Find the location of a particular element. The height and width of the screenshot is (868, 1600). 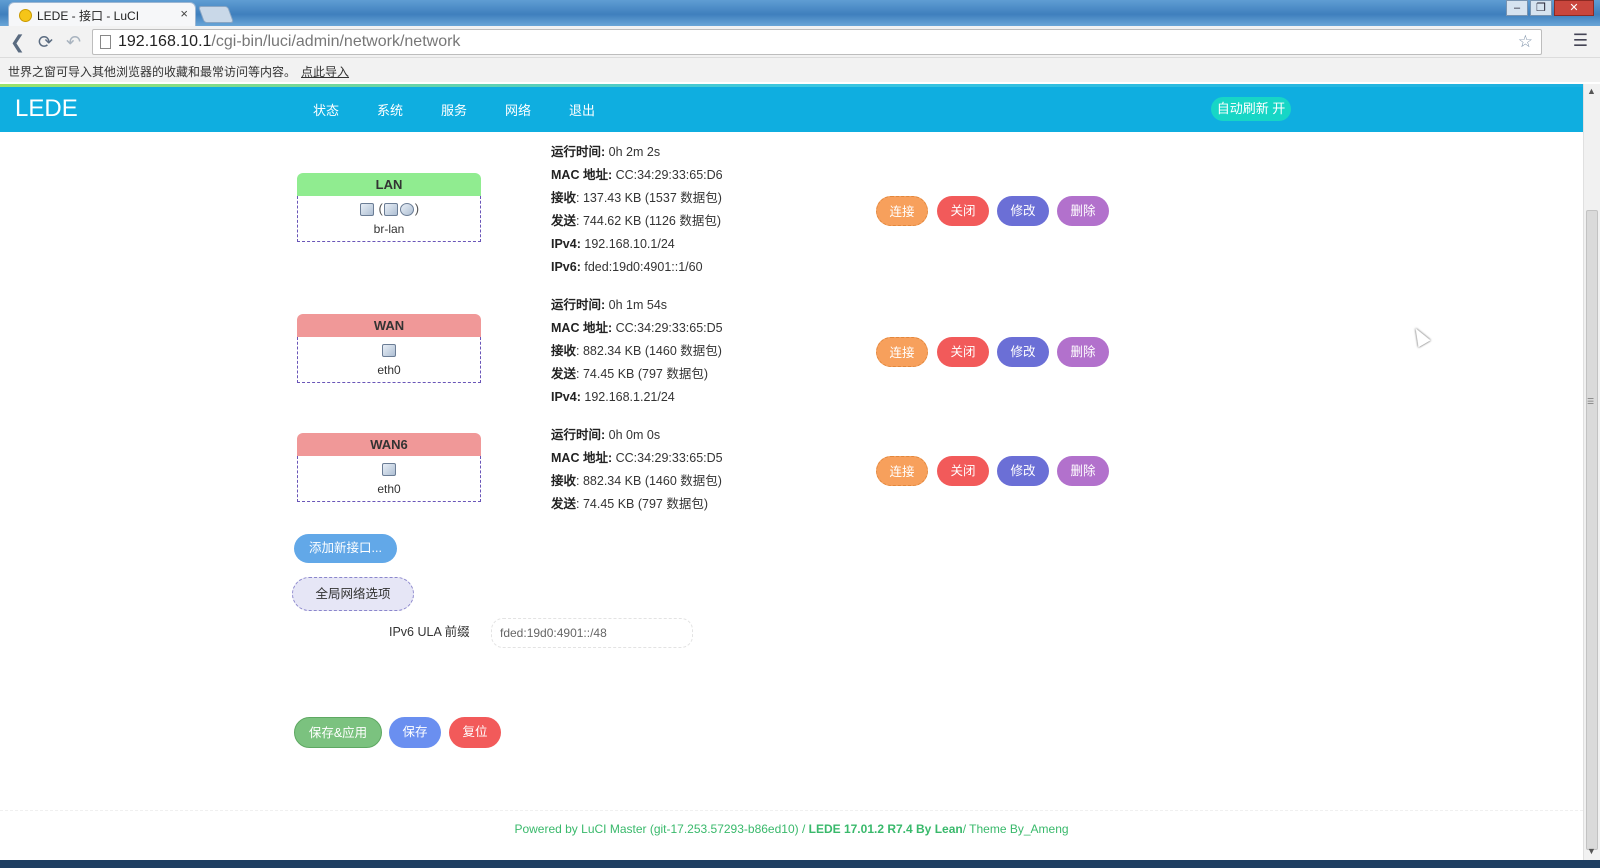

lan-close-button: 关闭 is located at coordinates (963, 211).